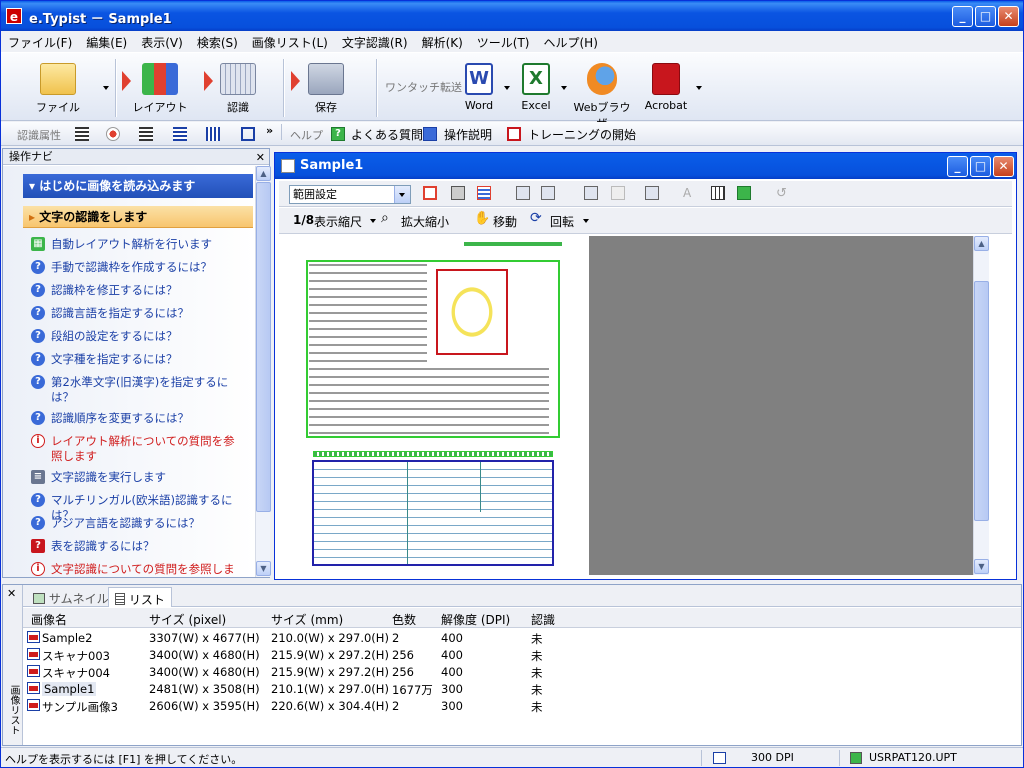 This screenshot has width=1024, height=768. What do you see at coordinates (11, 593) in the screenshot?
I see `panel-close-icon: ✕` at bounding box center [11, 593].